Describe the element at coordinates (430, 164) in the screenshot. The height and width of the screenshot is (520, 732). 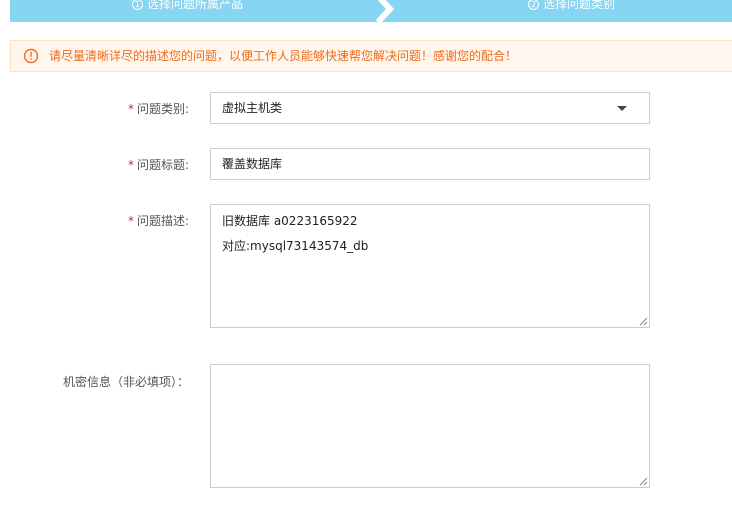
I see `title-input: 覆盖数据库` at that location.